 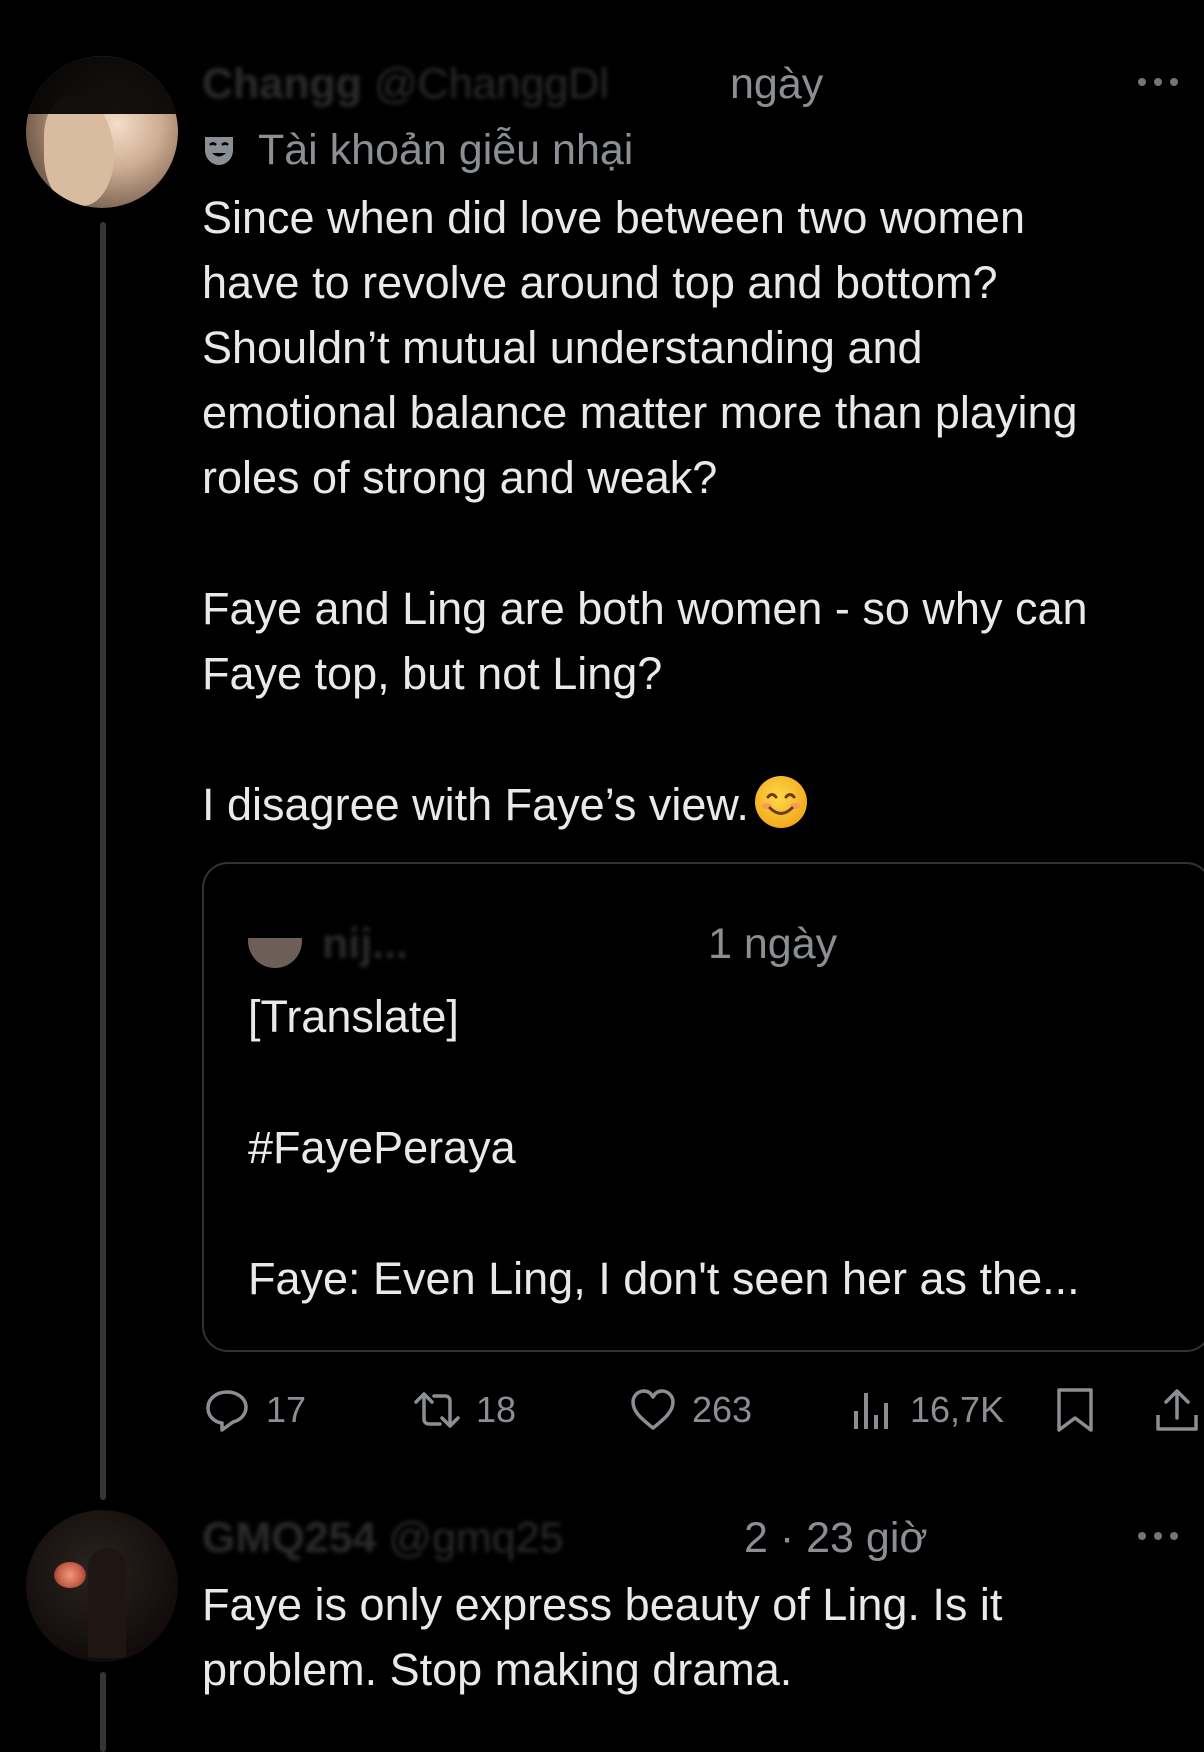 I want to click on quoted-timestamp: 1 ngày, so click(x=772, y=944).